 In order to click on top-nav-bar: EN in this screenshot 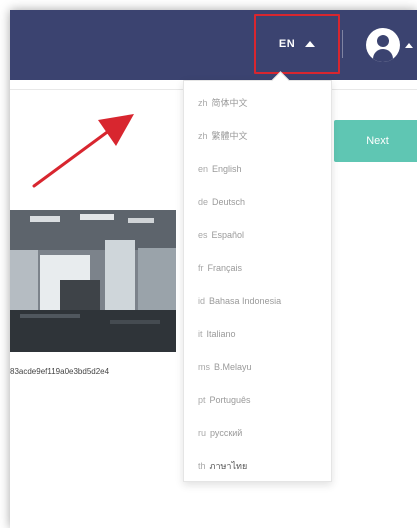, I will do `click(213, 45)`.